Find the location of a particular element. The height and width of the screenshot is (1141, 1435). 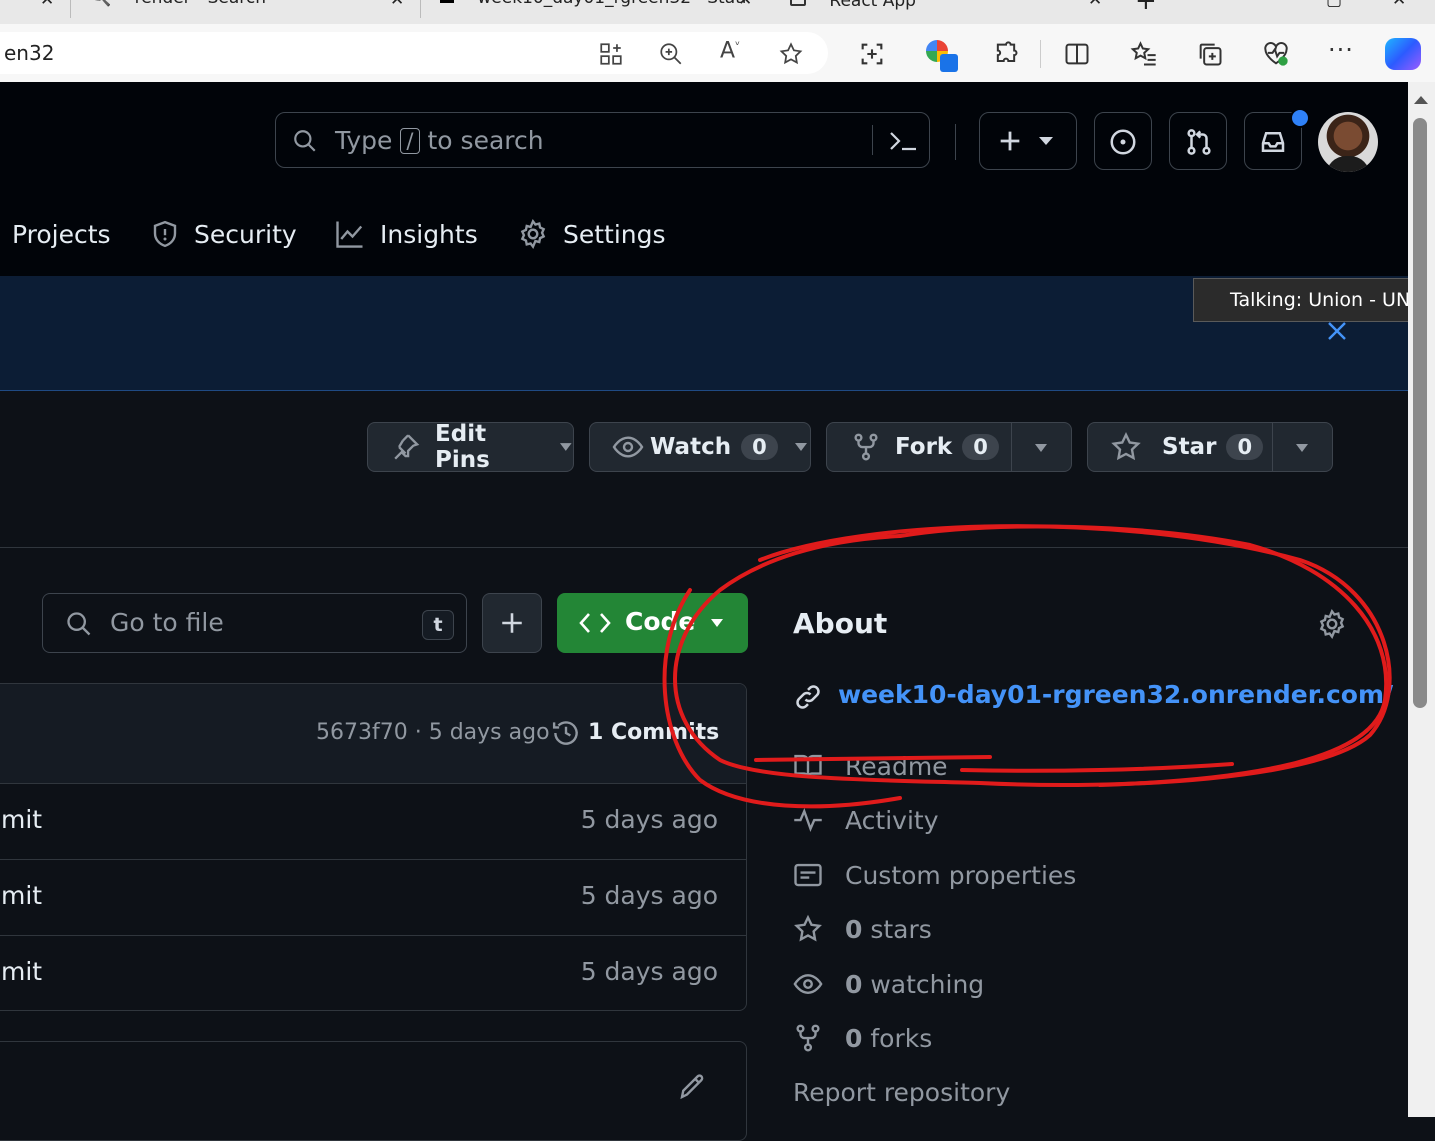

tab-week10: week10_day01_rgreen32 · Stati is located at coordinates (593, 9).